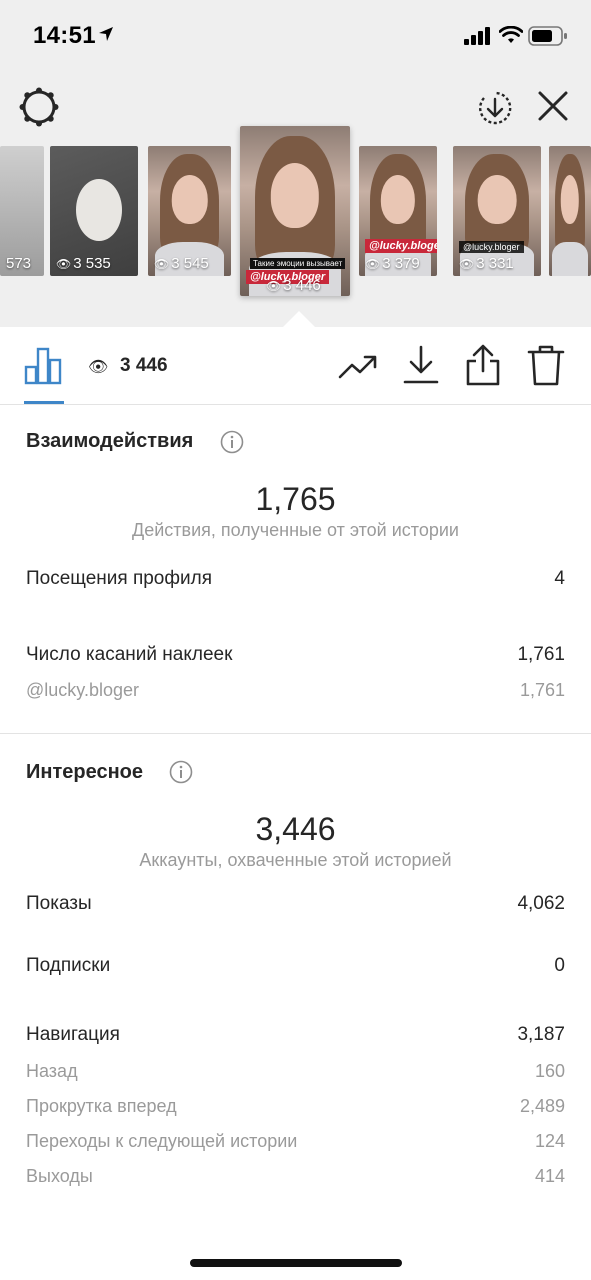 The image size is (591, 1280). Describe the element at coordinates (486, 263) in the screenshot. I see `thumbnail-view-count: 👁 3 331` at that location.